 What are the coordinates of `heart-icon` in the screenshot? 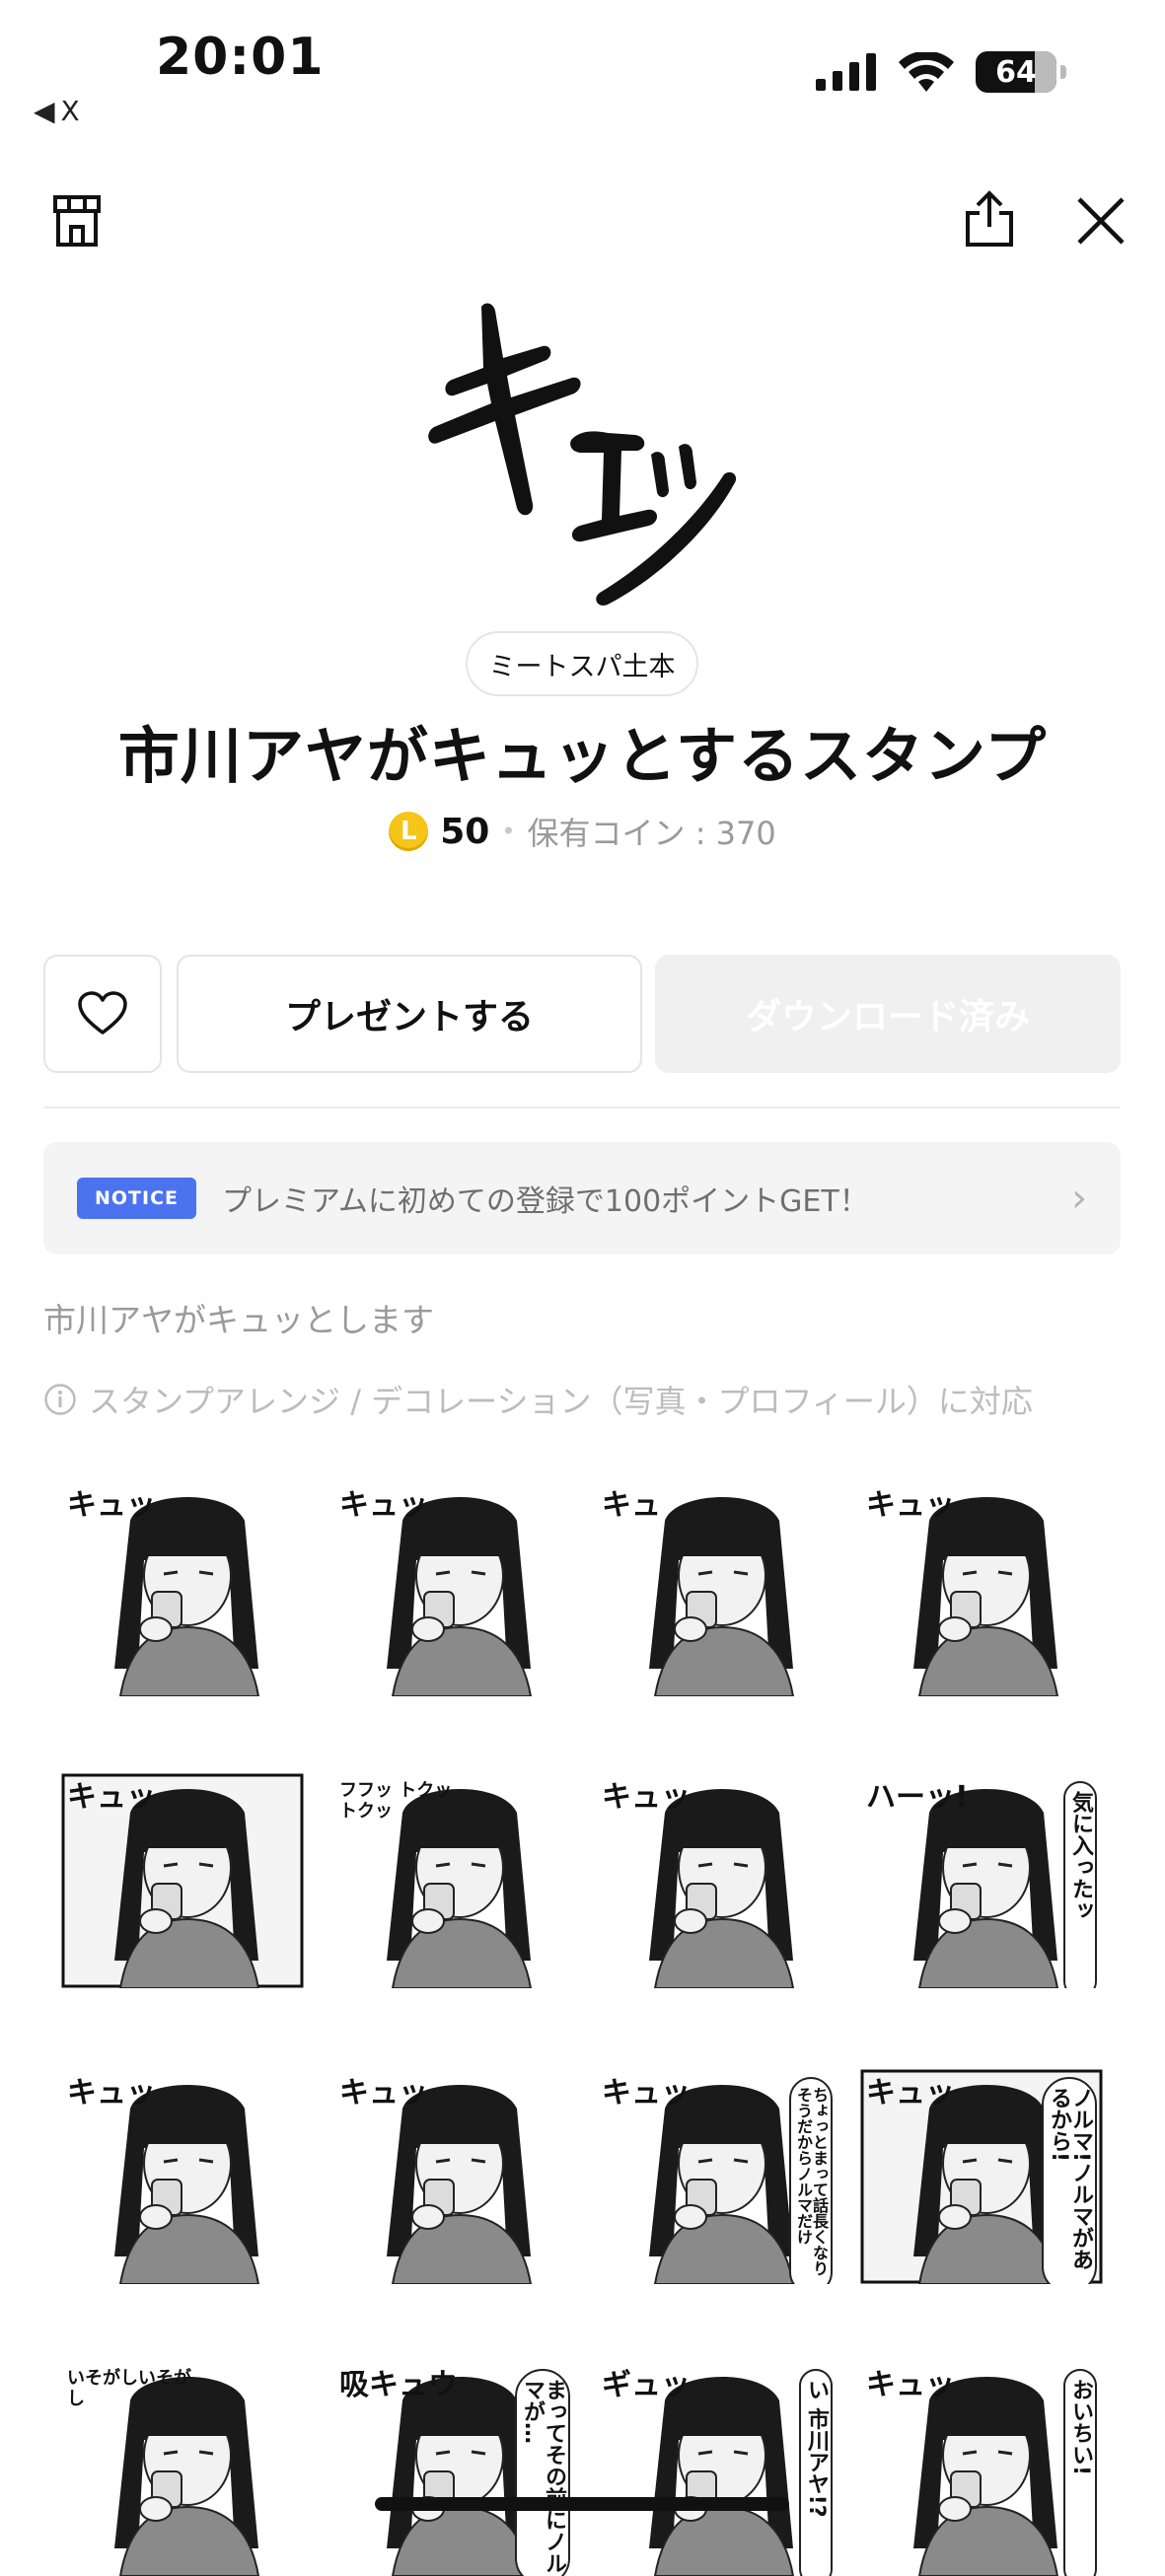 It's located at (103, 1013).